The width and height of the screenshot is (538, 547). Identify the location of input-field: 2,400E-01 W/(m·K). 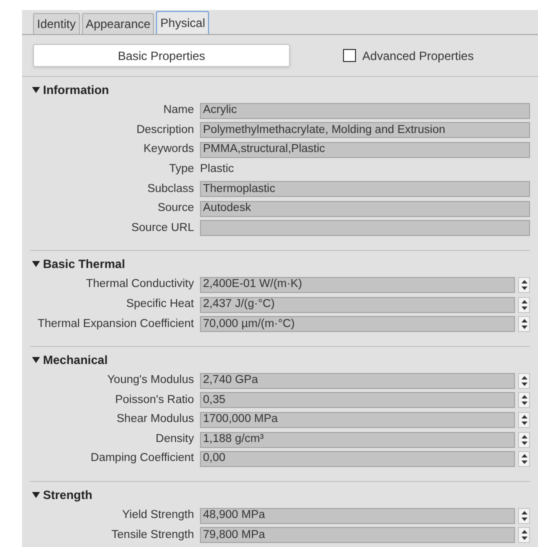
(357, 284).